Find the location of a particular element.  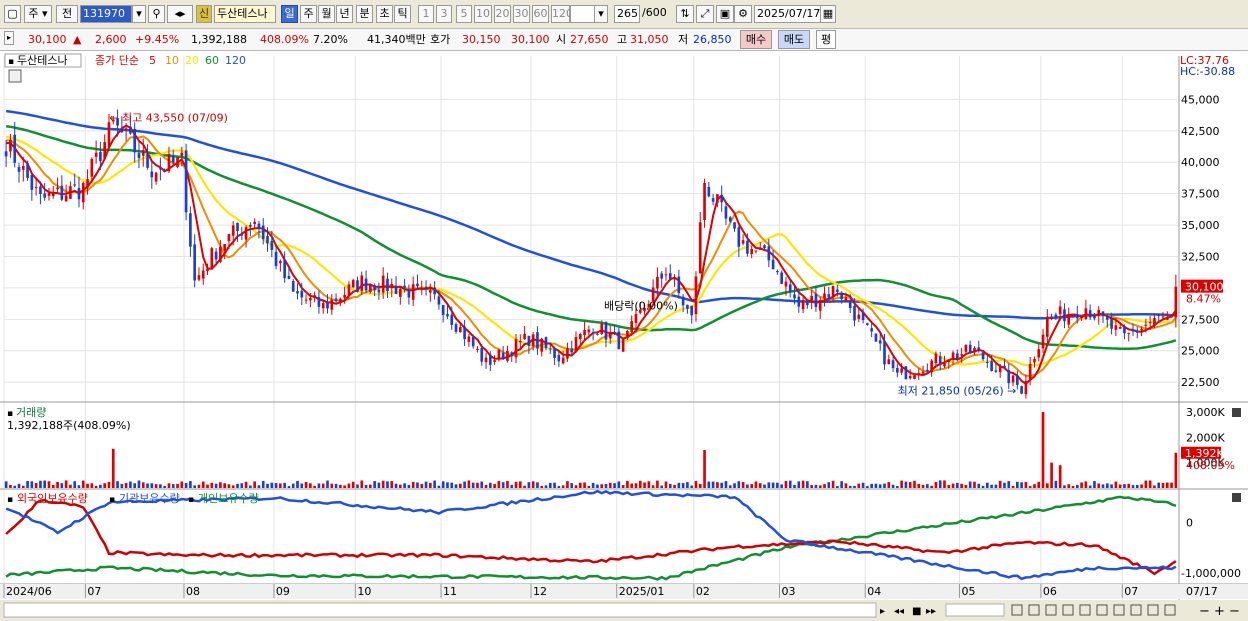

zoom-in-button: + is located at coordinates (1219, 611).